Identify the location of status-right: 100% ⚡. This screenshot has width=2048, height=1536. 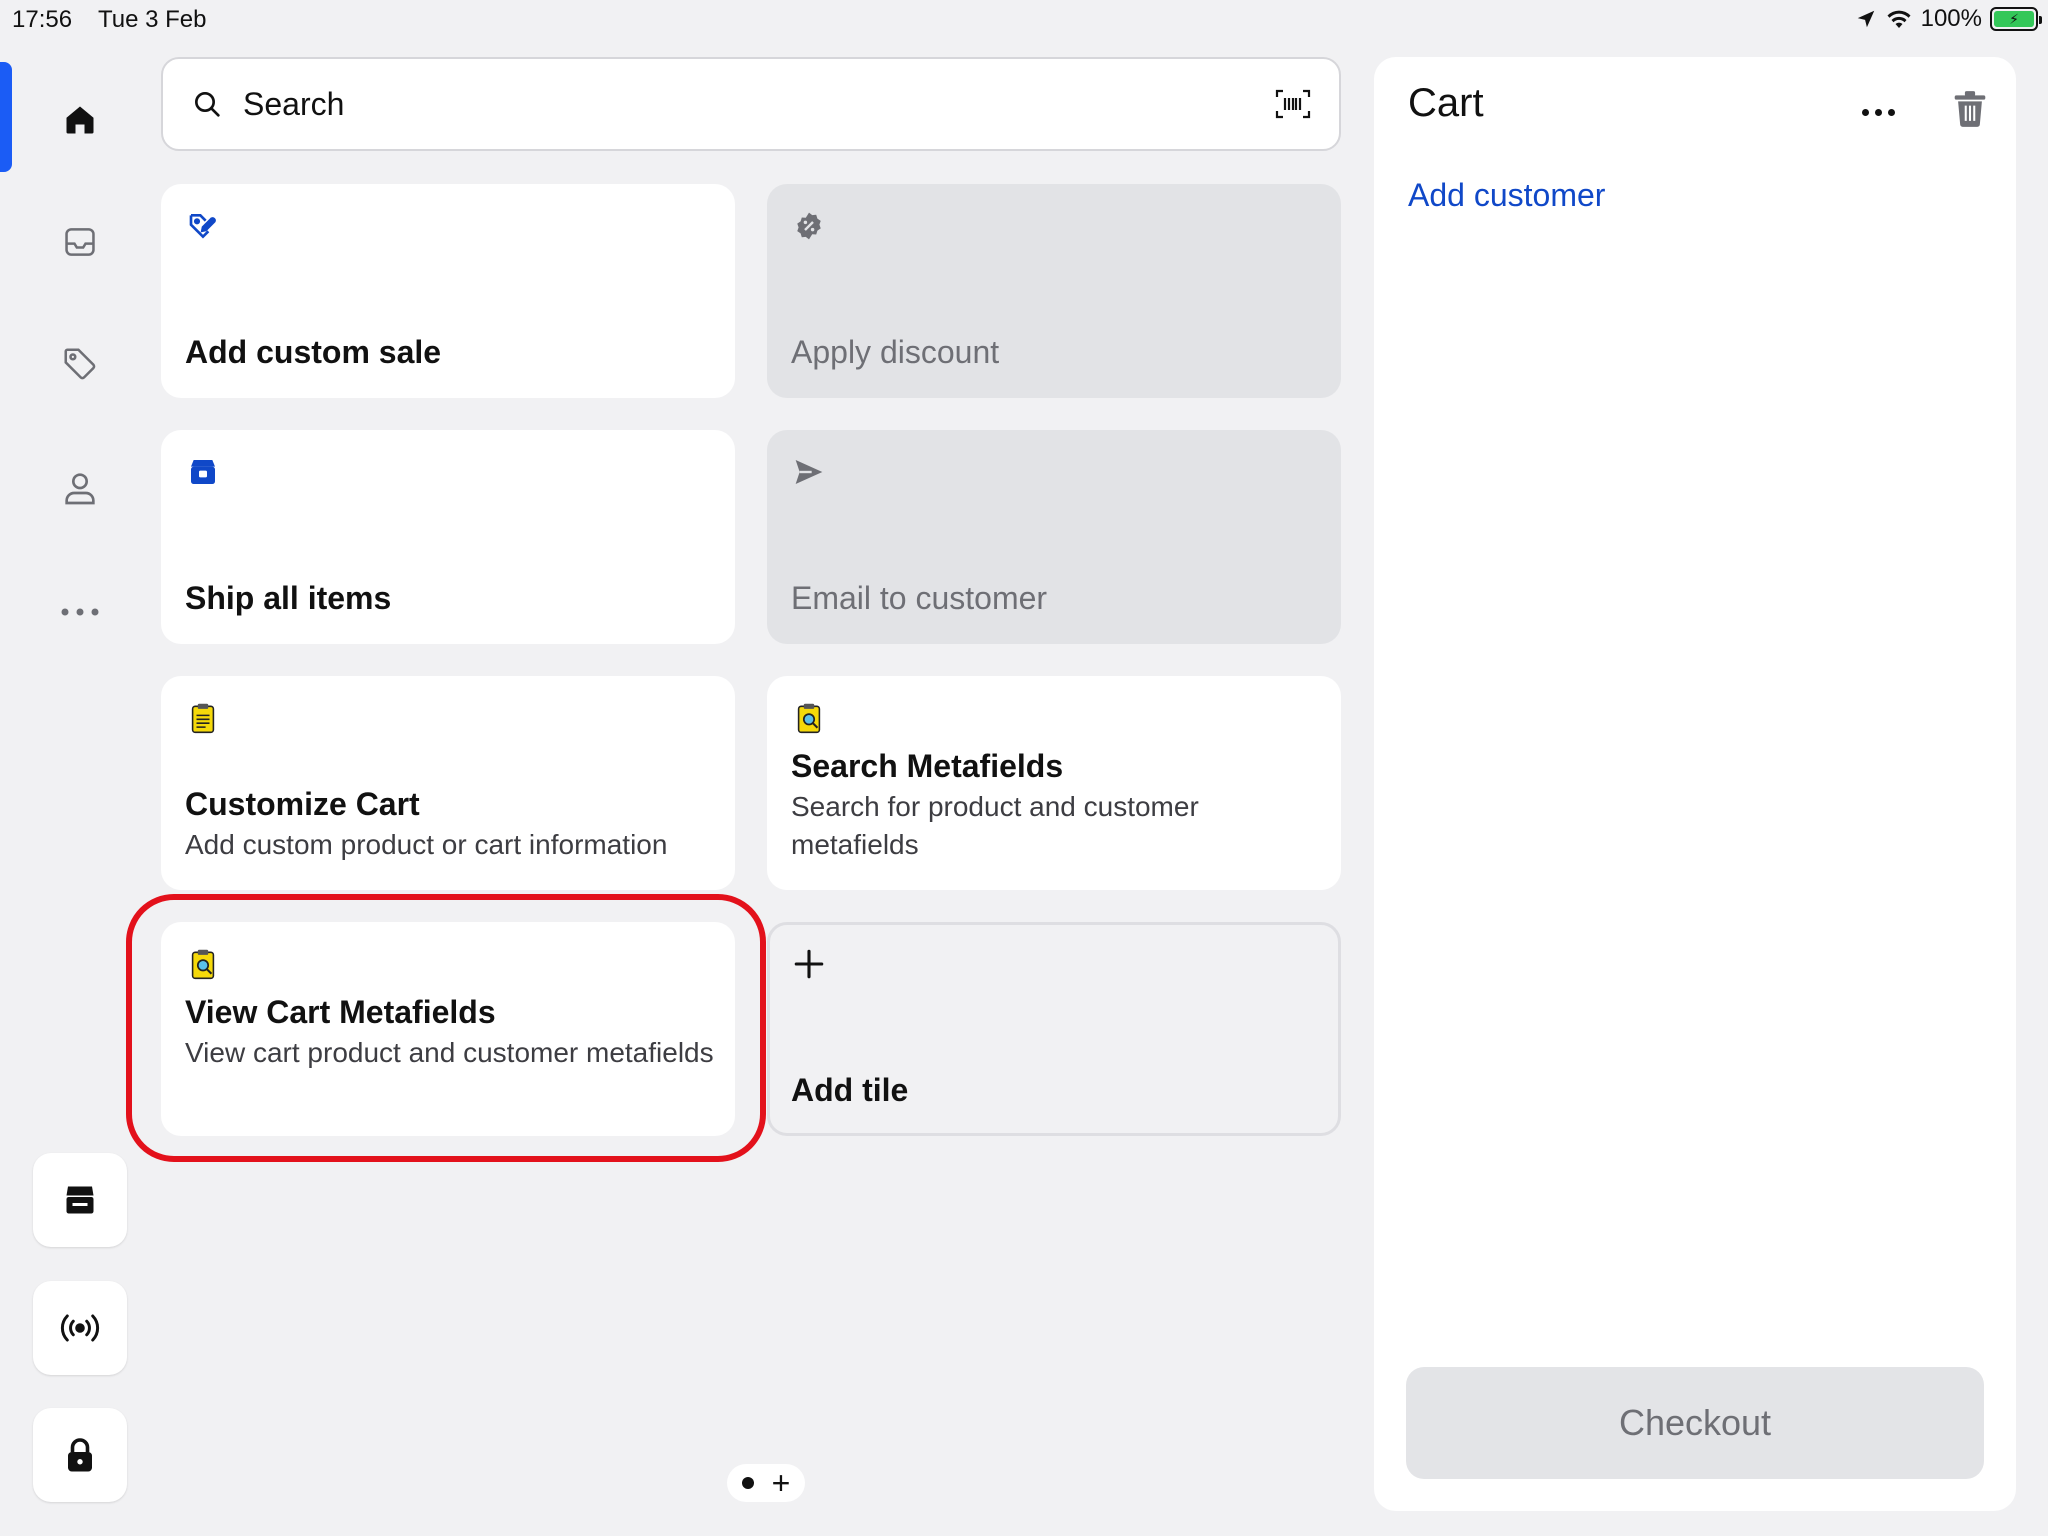
(1948, 19).